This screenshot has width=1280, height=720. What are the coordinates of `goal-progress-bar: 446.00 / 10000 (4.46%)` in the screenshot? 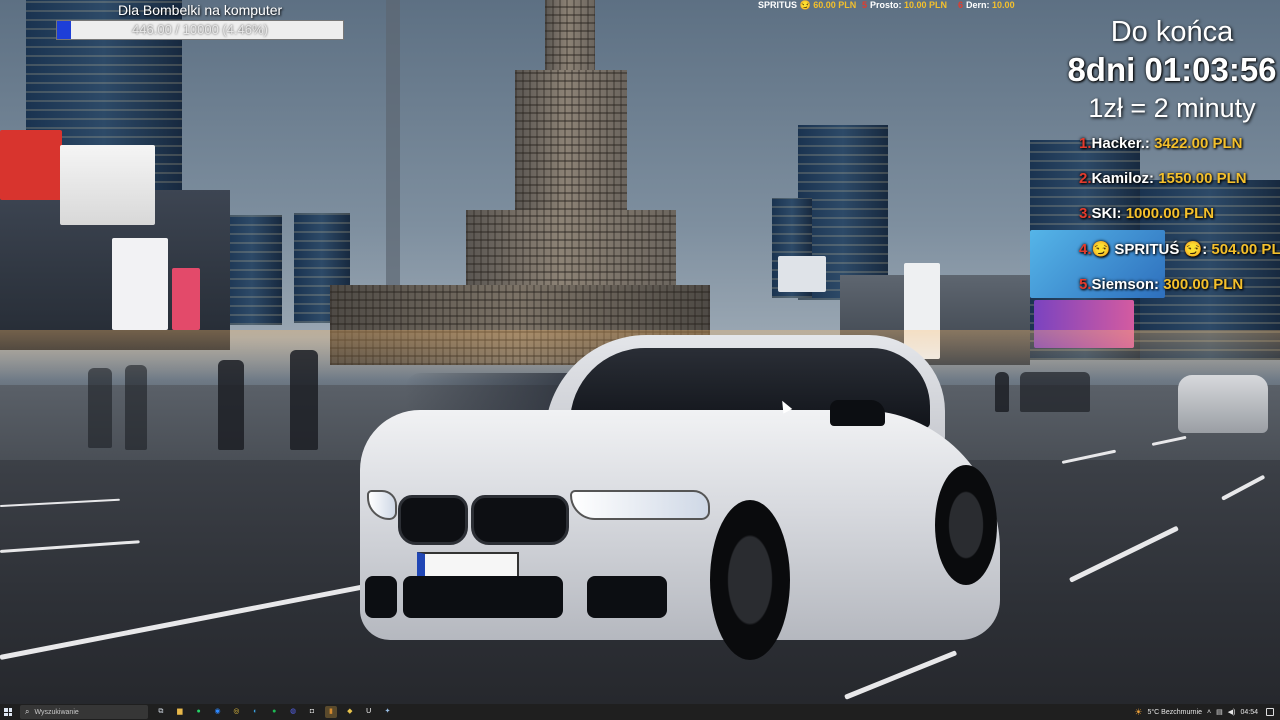 It's located at (200, 30).